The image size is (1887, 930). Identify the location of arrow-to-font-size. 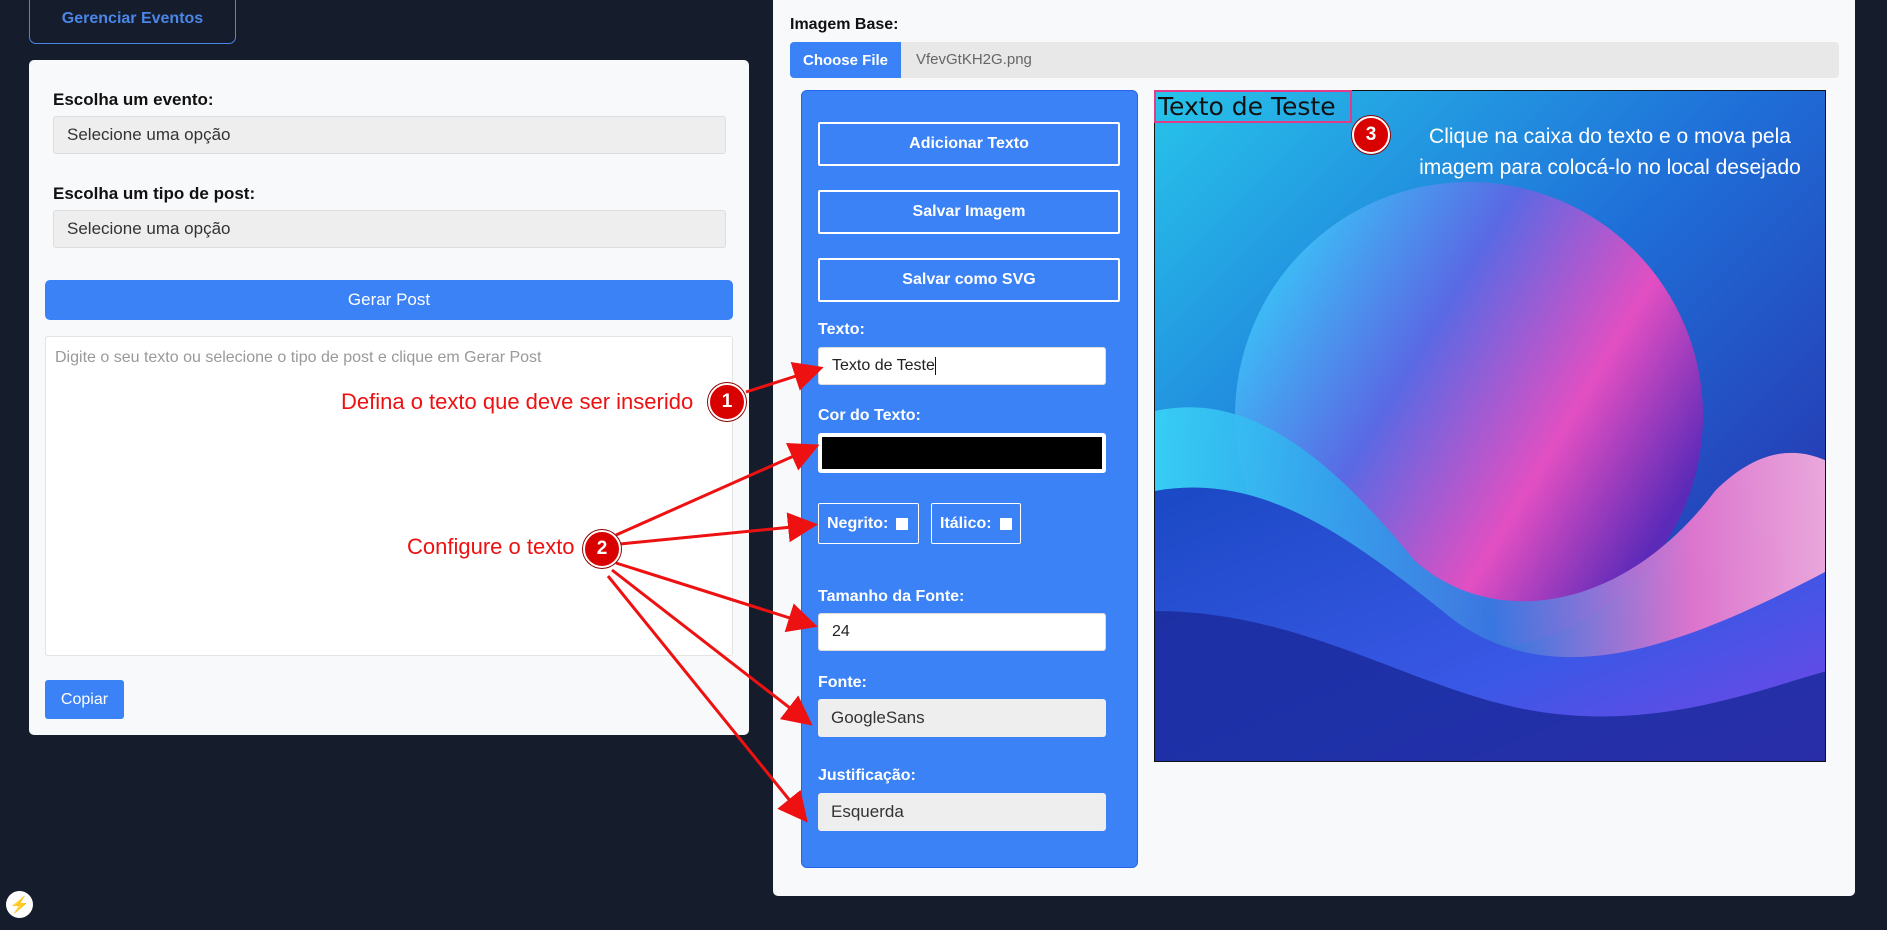
(716, 597).